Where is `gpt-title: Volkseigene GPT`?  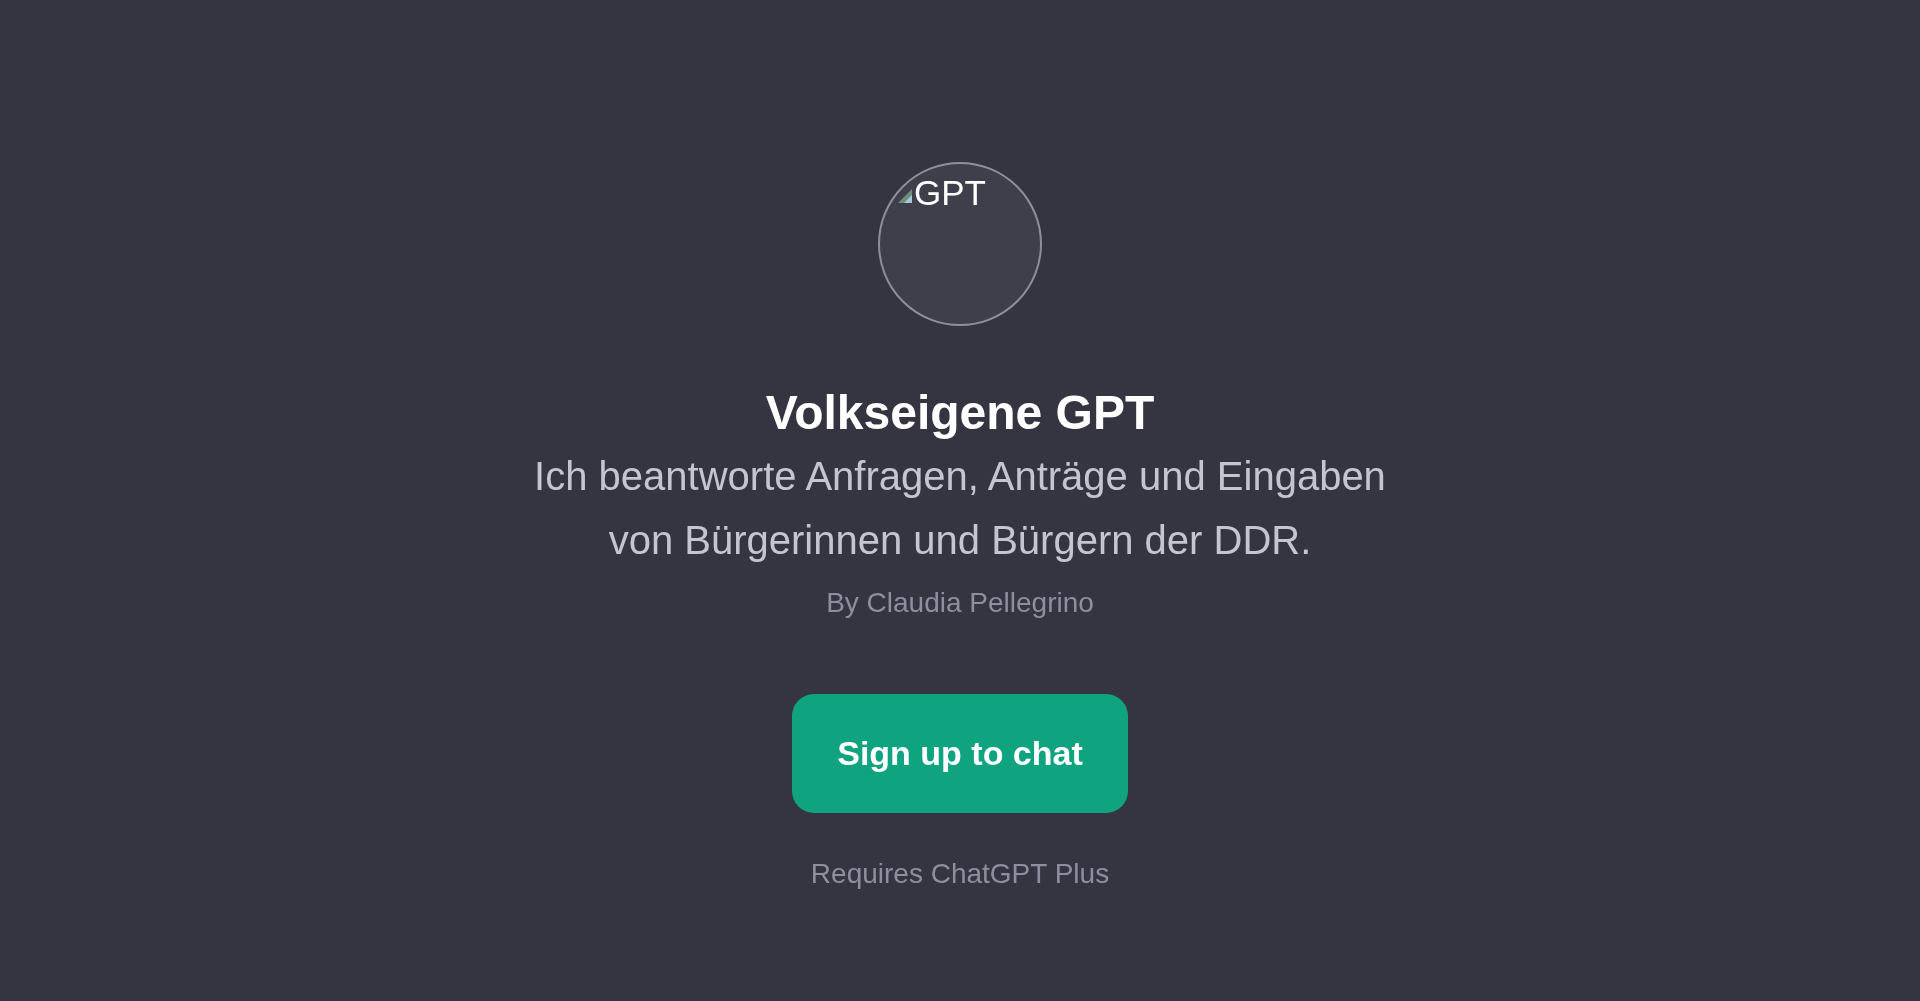
gpt-title: Volkseigene GPT is located at coordinates (960, 413).